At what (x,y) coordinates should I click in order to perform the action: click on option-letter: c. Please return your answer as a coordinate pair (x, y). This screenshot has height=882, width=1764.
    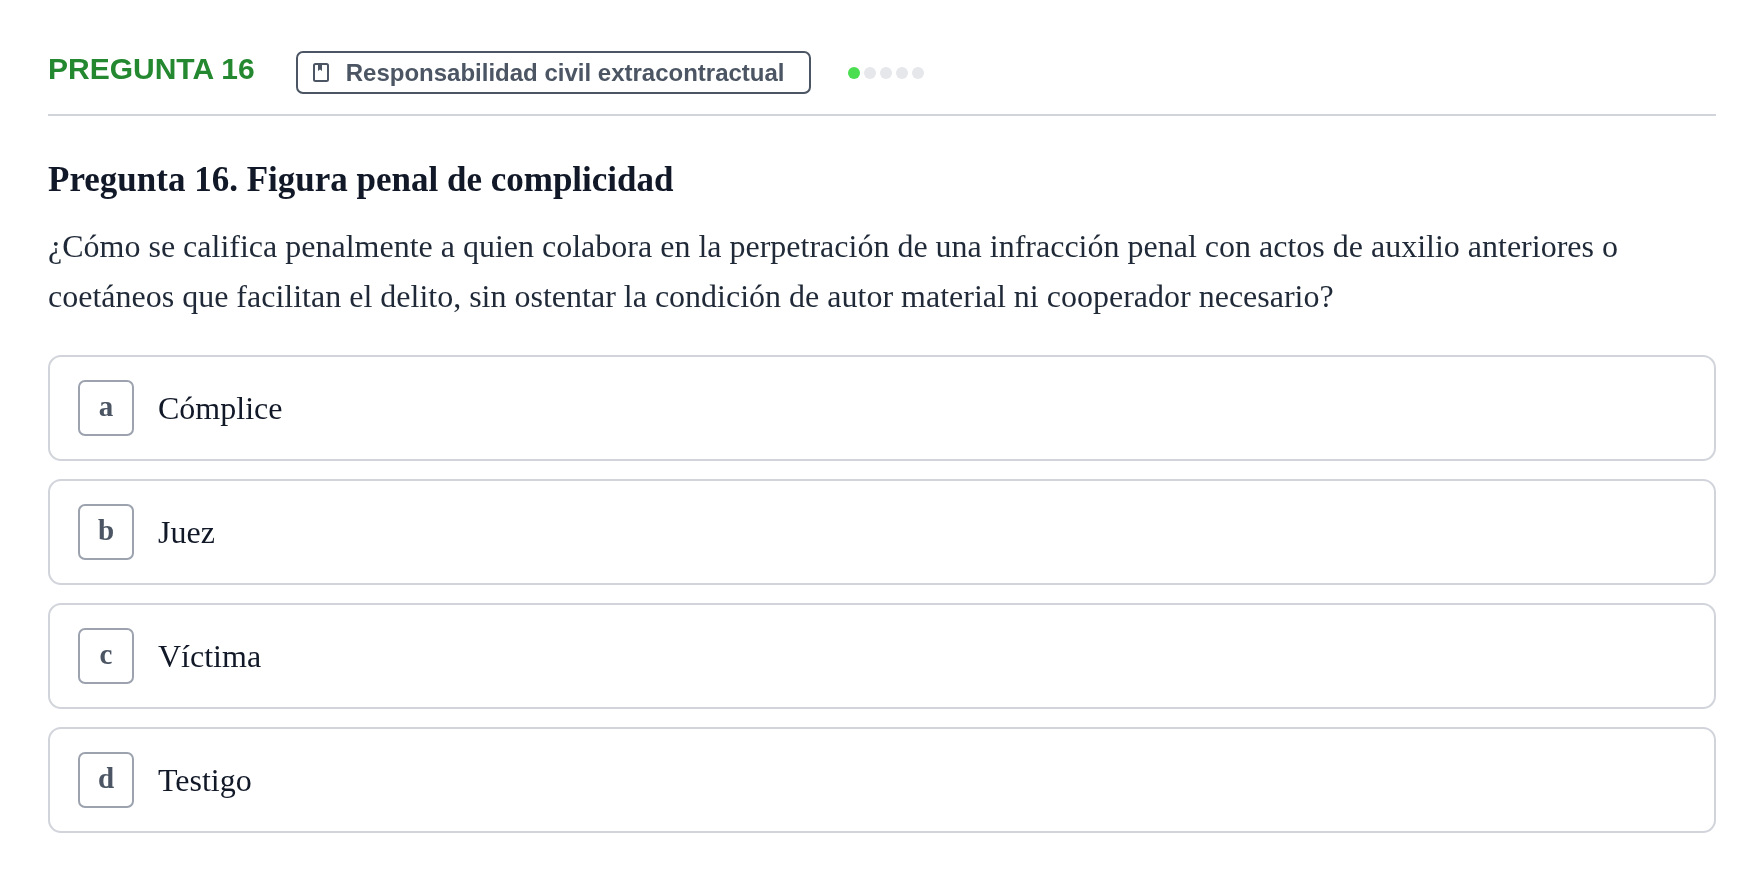
    Looking at the image, I should click on (106, 656).